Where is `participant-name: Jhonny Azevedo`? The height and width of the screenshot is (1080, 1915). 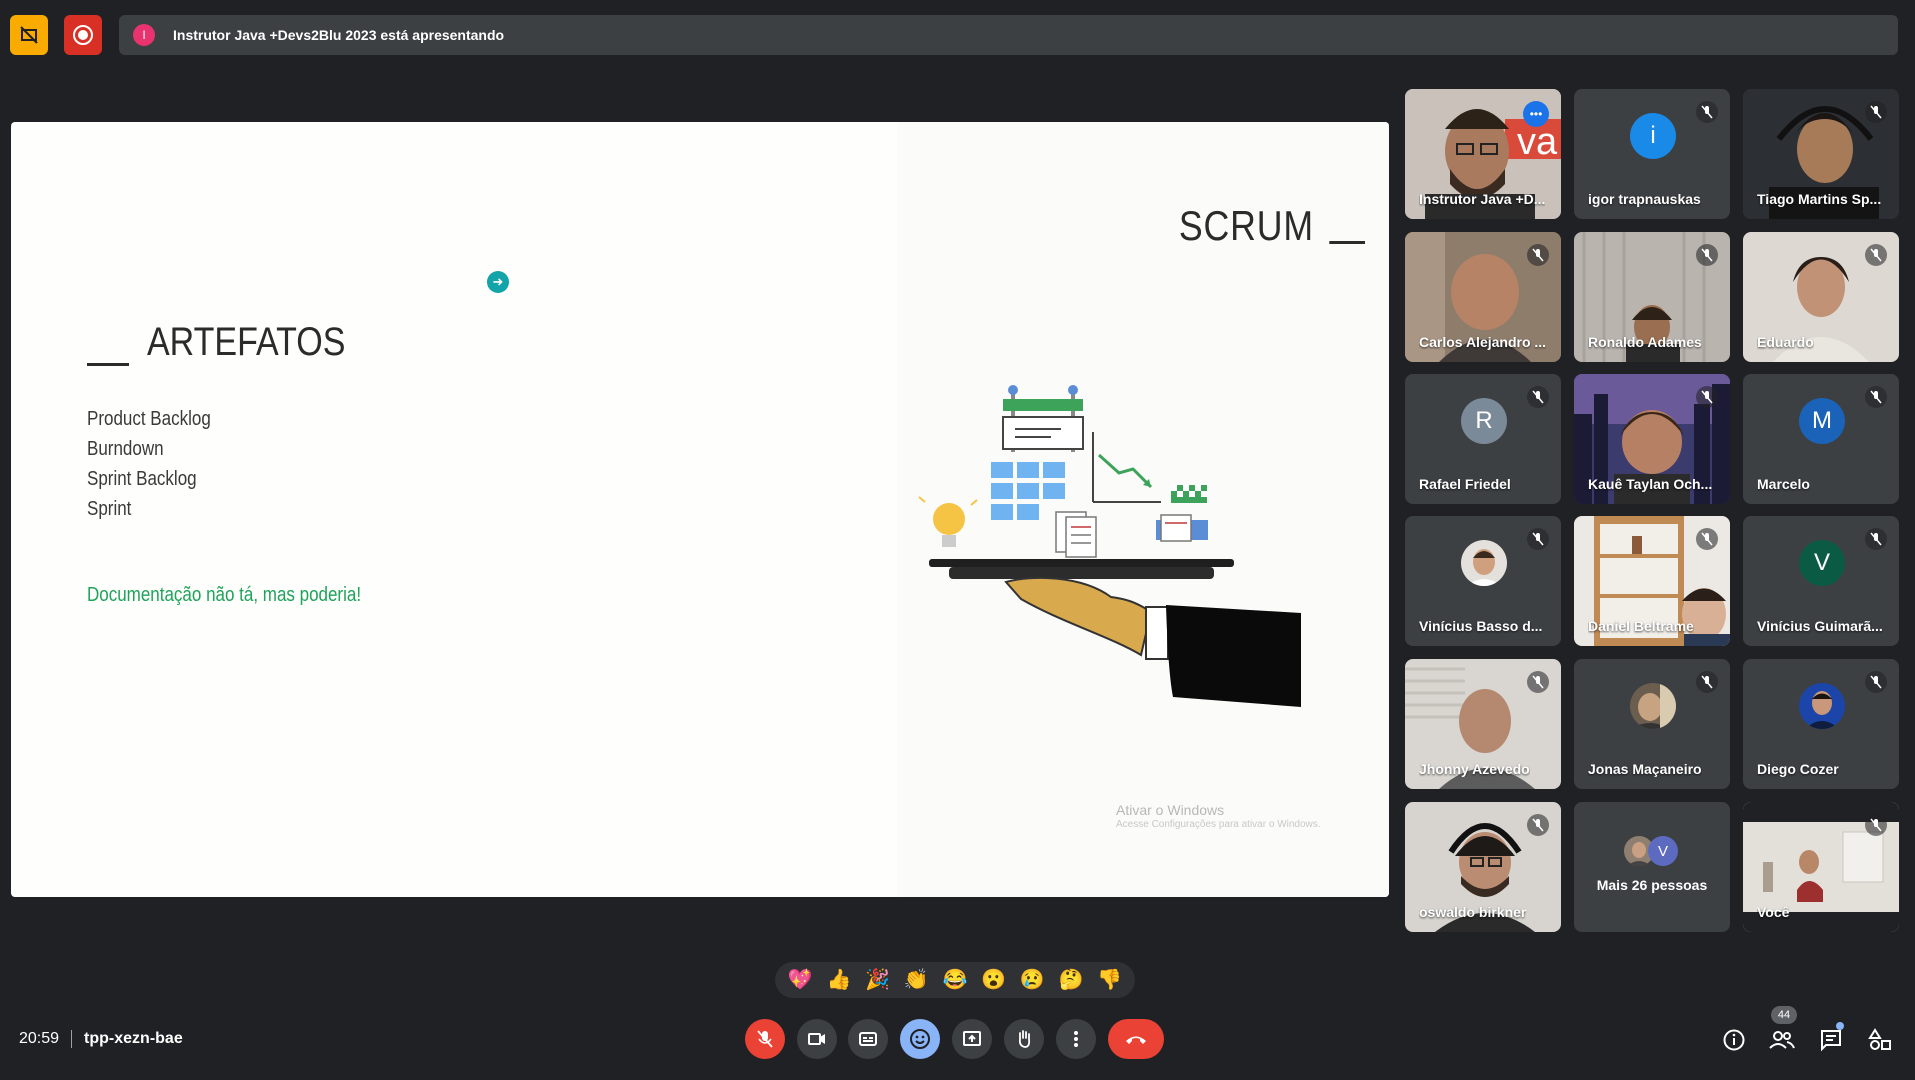
participant-name: Jhonny Azevedo is located at coordinates (1474, 769).